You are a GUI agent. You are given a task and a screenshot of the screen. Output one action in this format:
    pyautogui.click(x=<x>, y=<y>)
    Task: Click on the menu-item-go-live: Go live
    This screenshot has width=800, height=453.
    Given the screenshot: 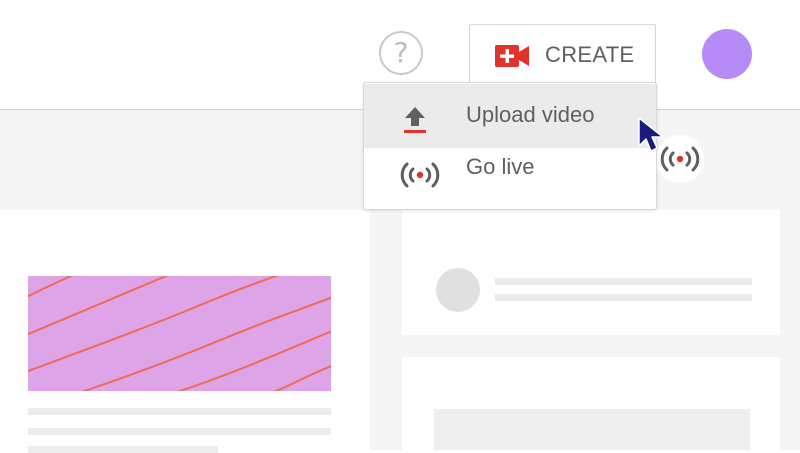 What is the action you would take?
    pyautogui.click(x=510, y=172)
    